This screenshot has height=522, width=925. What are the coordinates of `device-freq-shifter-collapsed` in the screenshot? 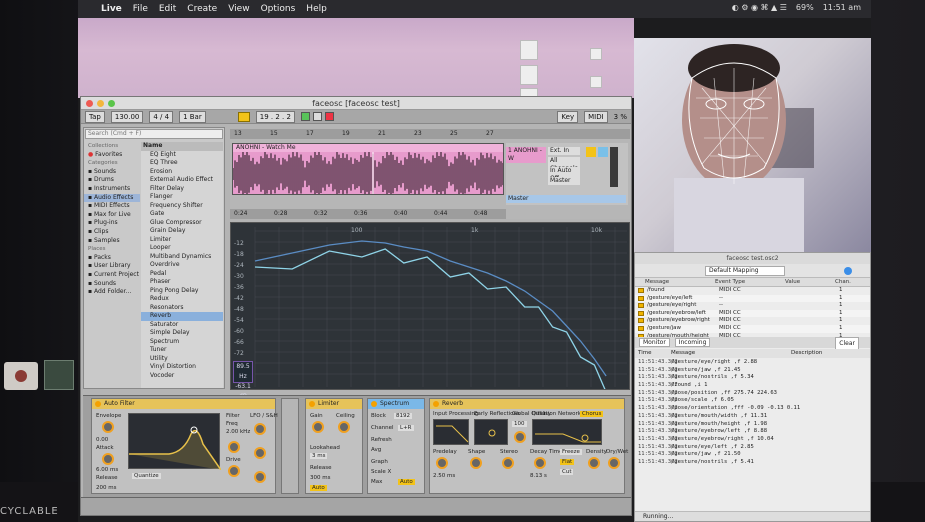 It's located at (290, 446).